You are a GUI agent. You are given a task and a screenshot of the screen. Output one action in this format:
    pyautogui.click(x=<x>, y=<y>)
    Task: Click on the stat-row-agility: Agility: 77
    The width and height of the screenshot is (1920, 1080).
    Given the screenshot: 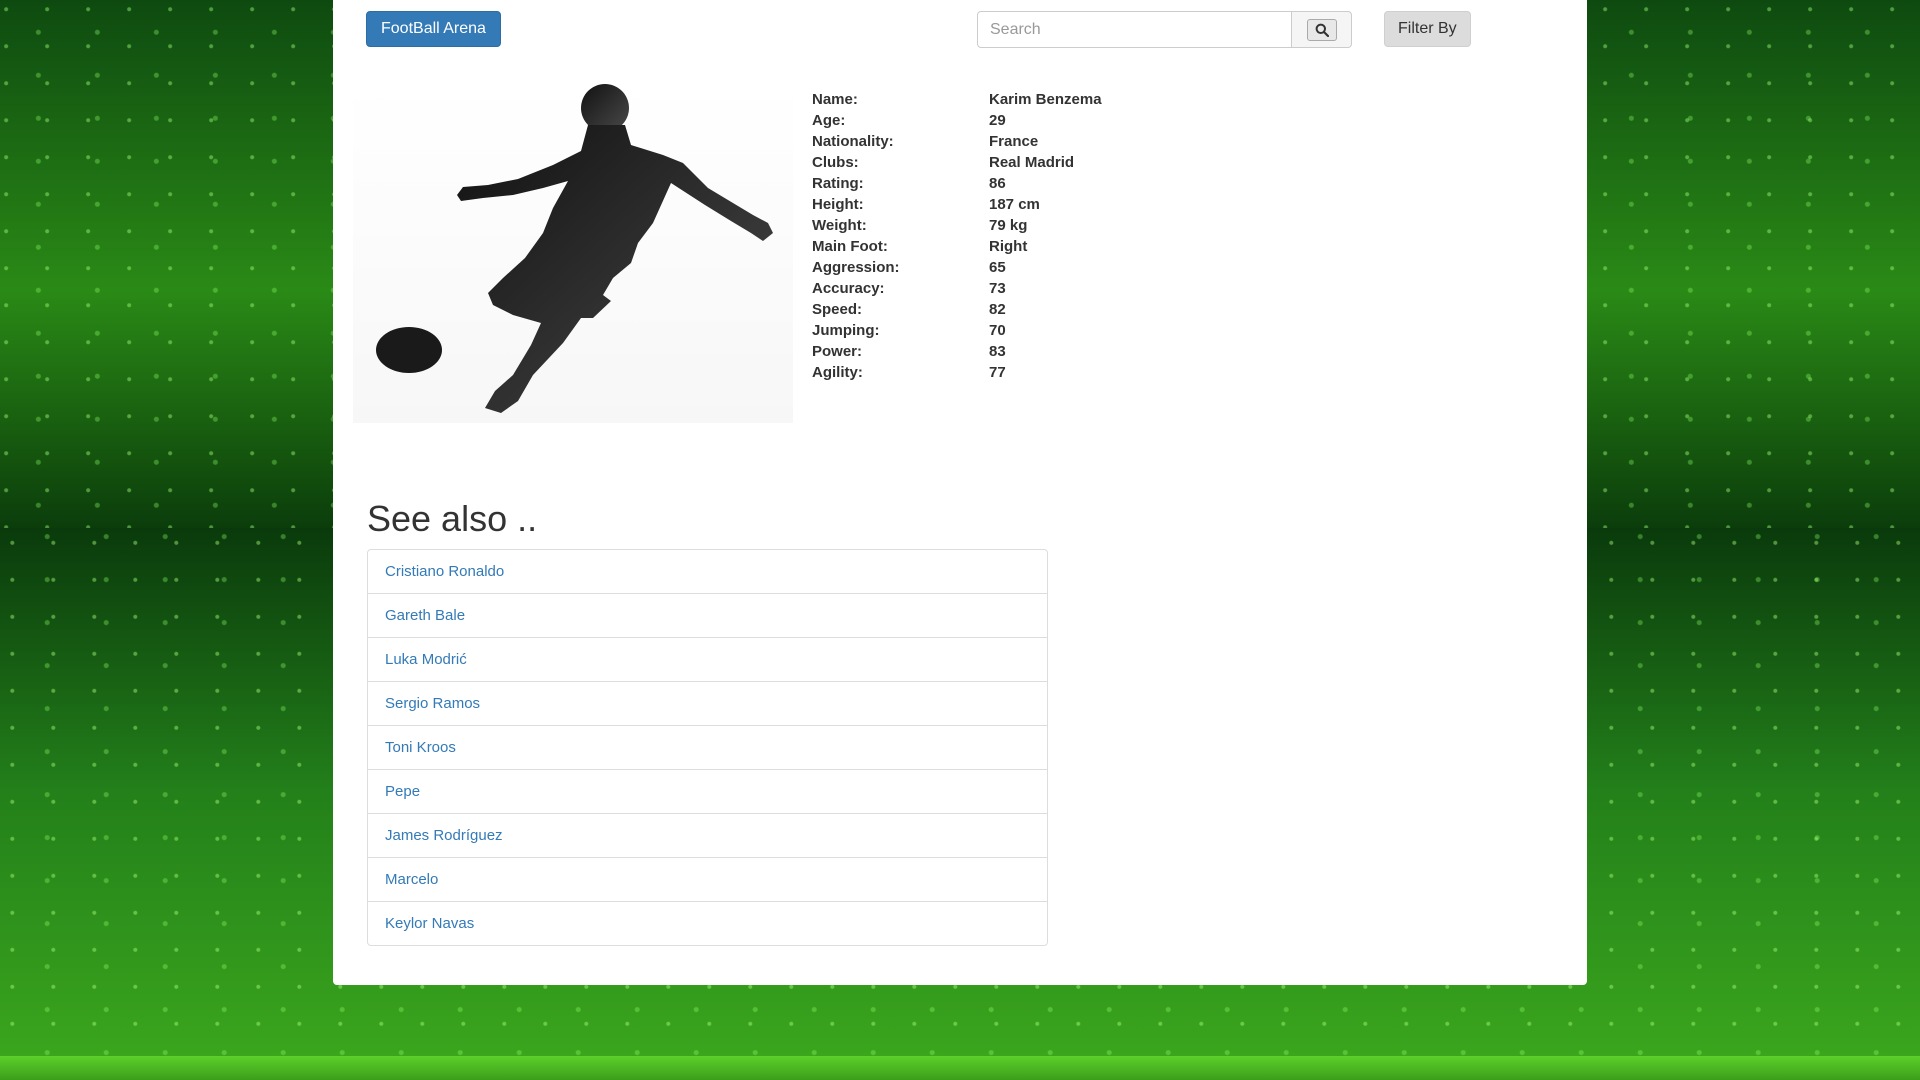 What is the action you would take?
    pyautogui.click(x=957, y=372)
    